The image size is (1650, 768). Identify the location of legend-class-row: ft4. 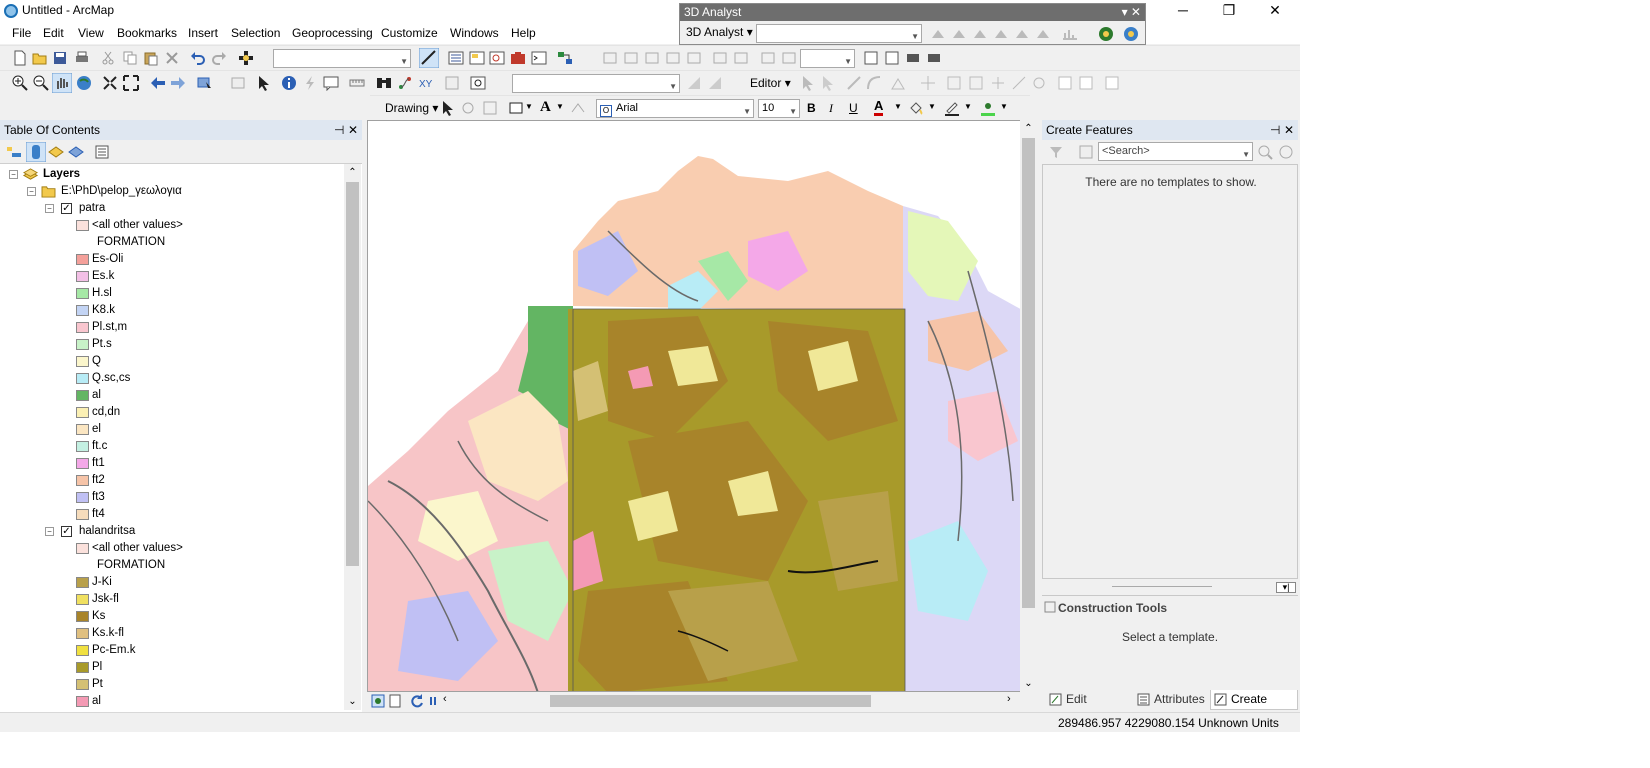
(172, 514).